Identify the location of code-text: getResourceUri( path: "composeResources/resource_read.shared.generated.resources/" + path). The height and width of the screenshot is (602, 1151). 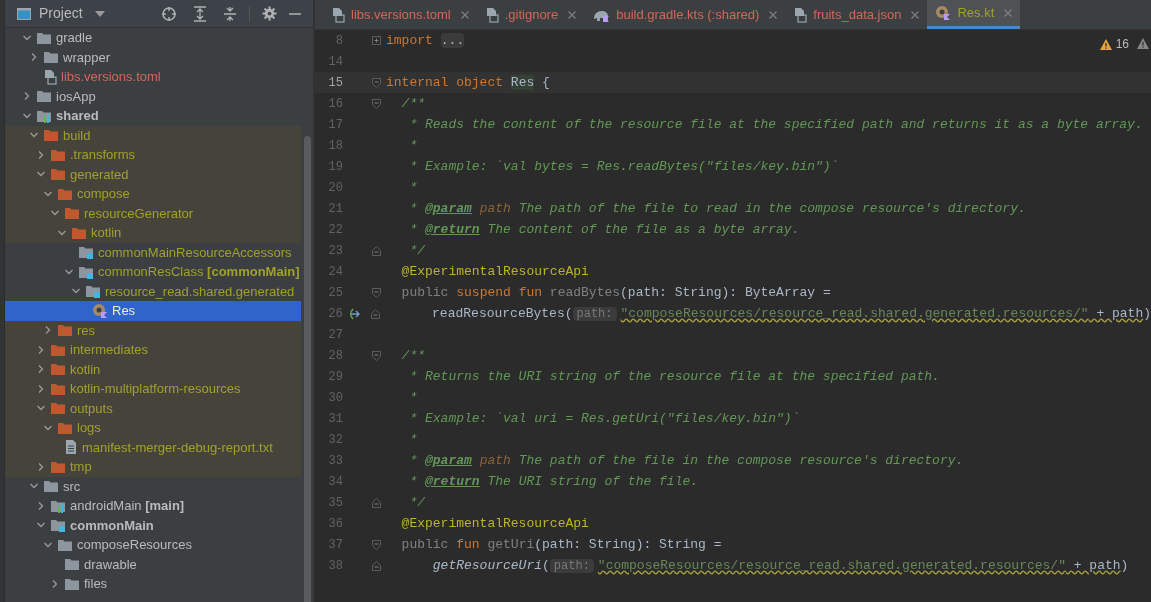
(780, 565).